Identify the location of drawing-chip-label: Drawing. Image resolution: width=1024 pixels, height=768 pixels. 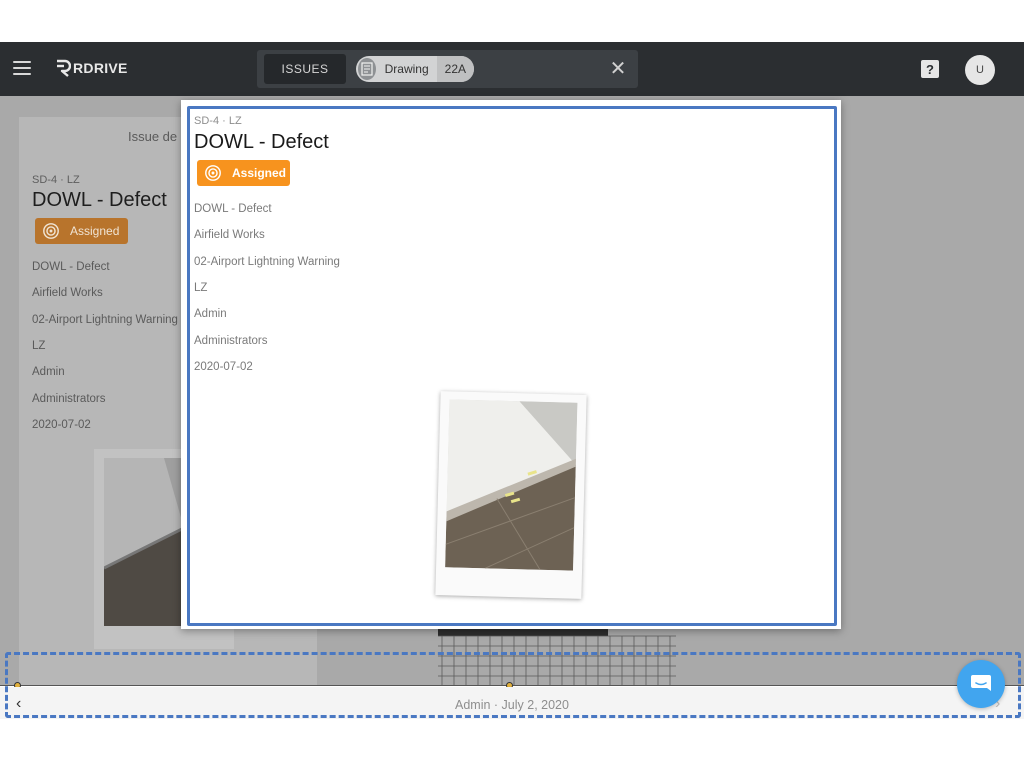
(406, 69).